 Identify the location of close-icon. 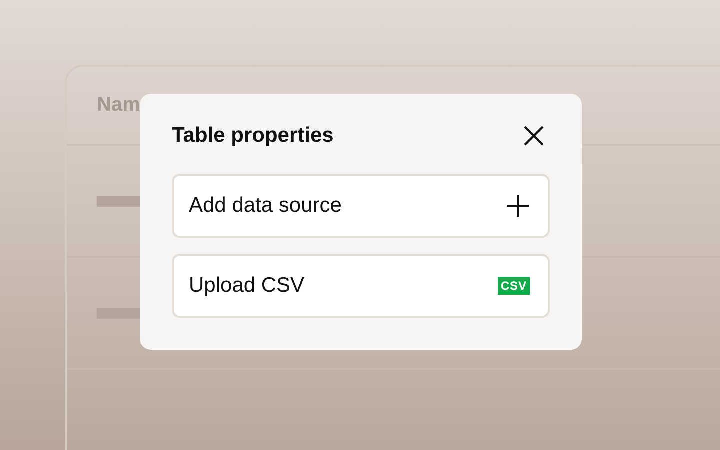
(534, 136).